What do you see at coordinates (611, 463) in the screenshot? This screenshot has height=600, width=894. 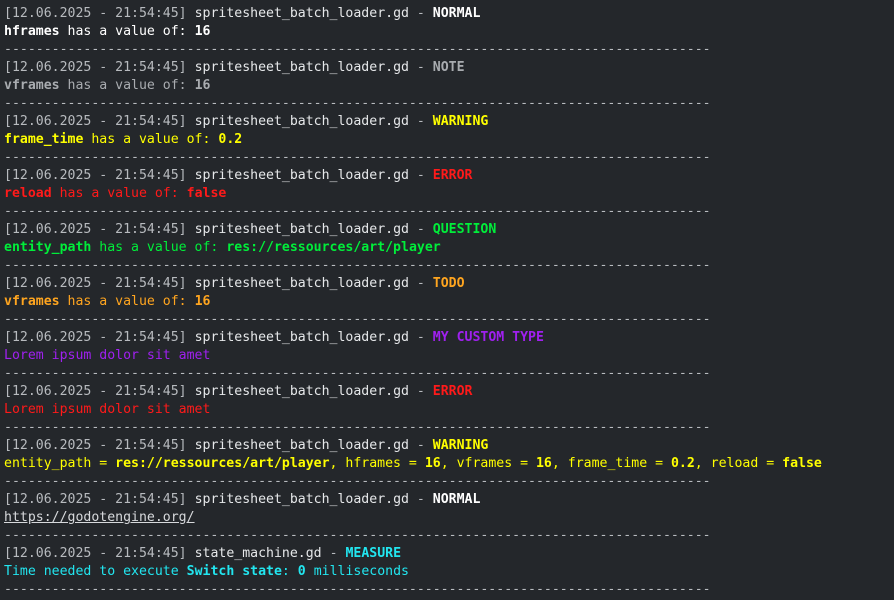 I see `log-text: , frame_time =` at bounding box center [611, 463].